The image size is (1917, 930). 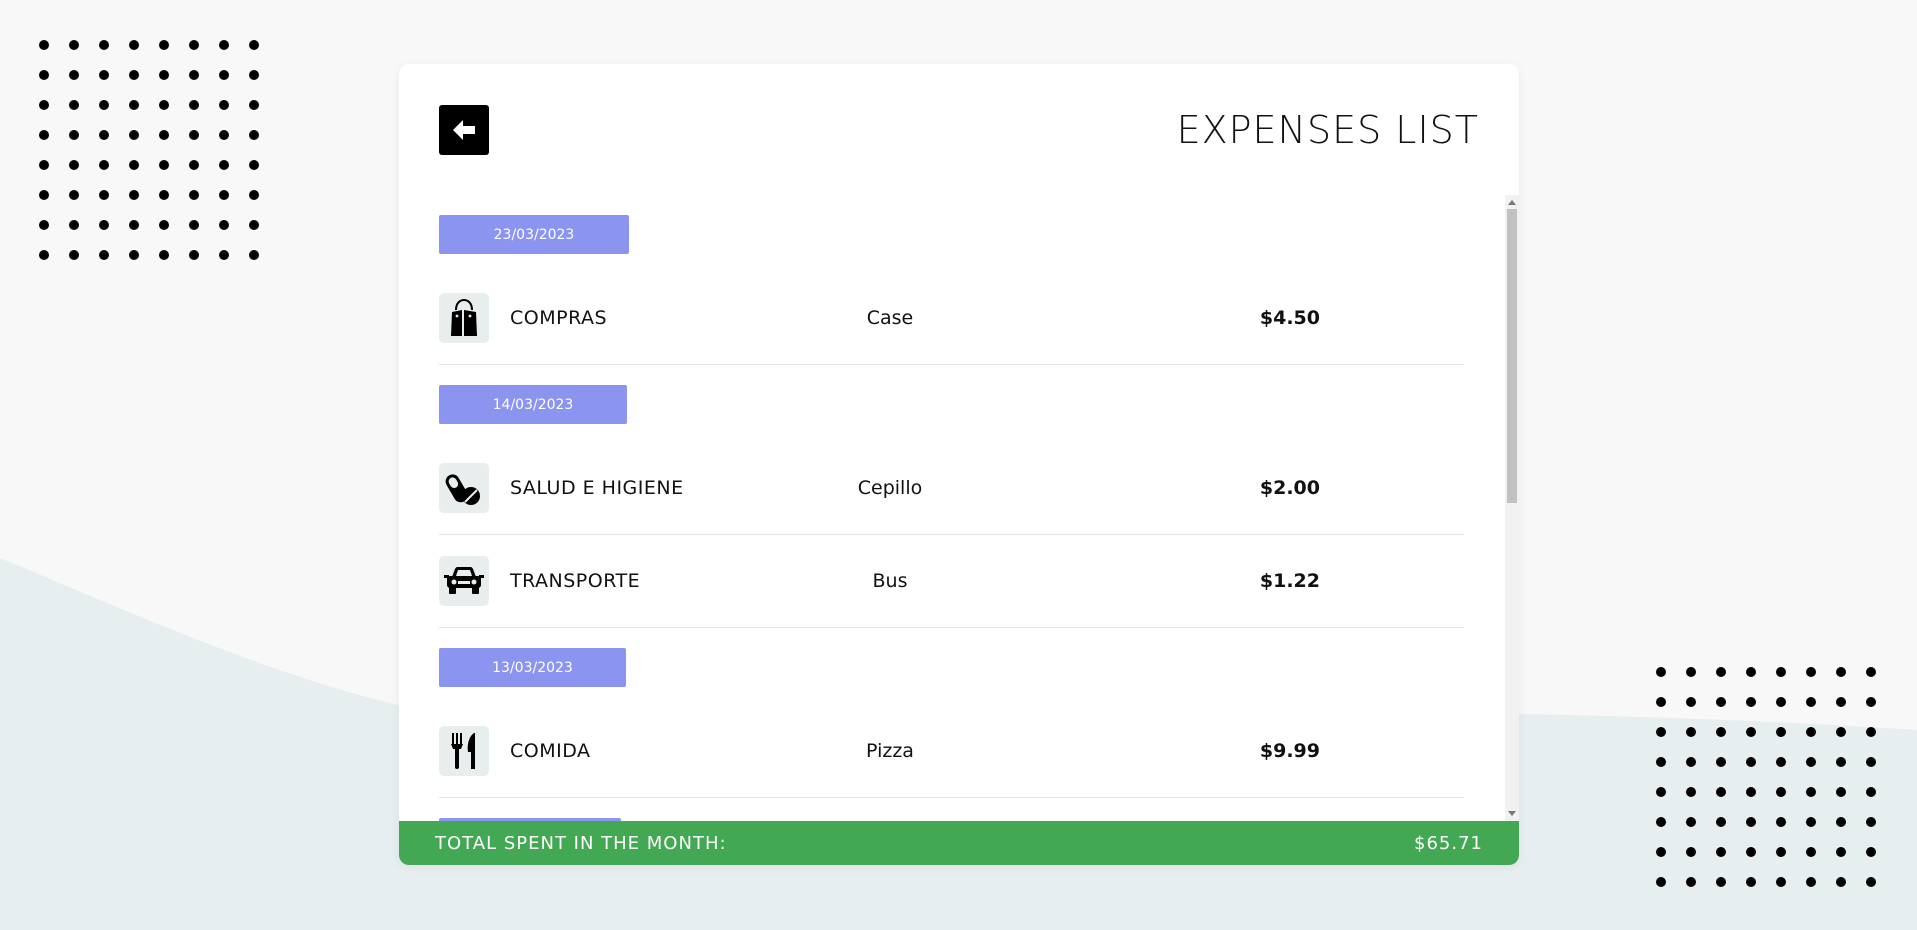 I want to click on list-scrollbar, so click(x=1512, y=508).